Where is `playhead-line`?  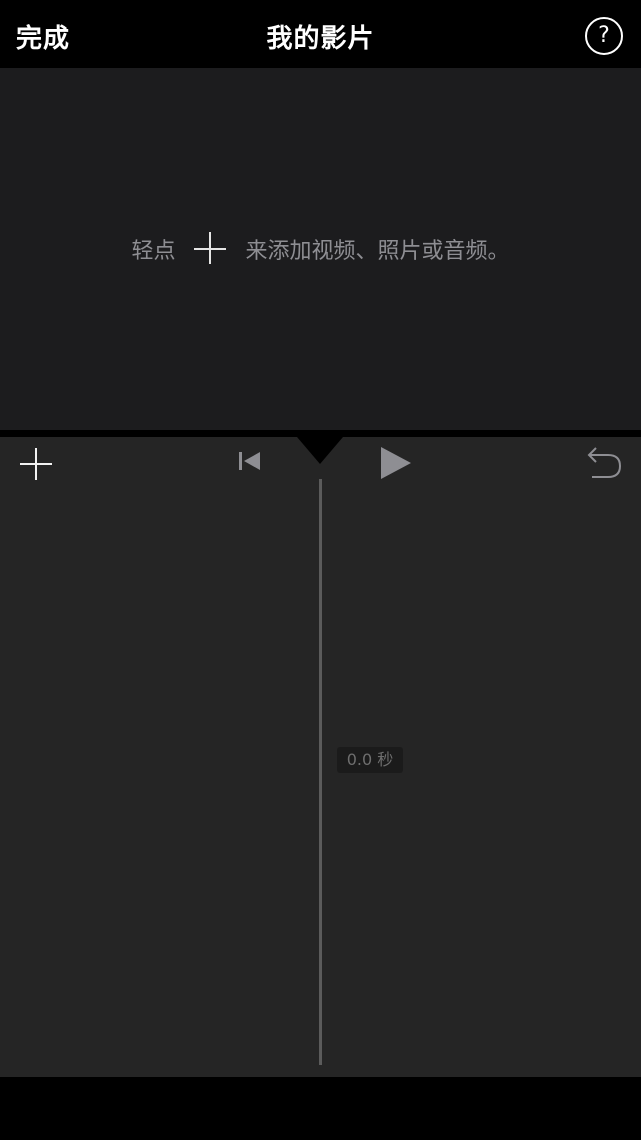 playhead-line is located at coordinates (320, 772).